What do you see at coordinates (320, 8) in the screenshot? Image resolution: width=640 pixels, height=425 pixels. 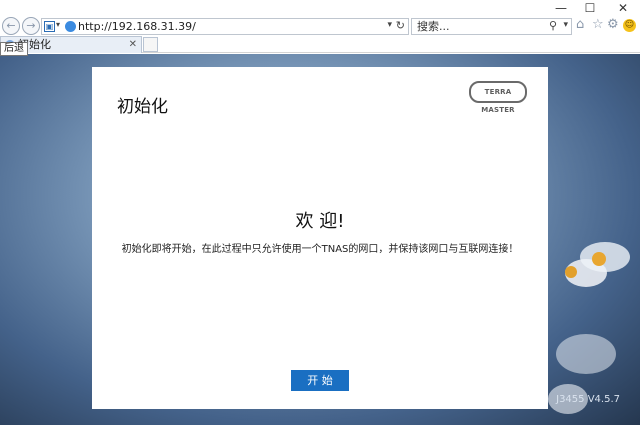 I see `title-bar: — ☐ ✕` at bounding box center [320, 8].